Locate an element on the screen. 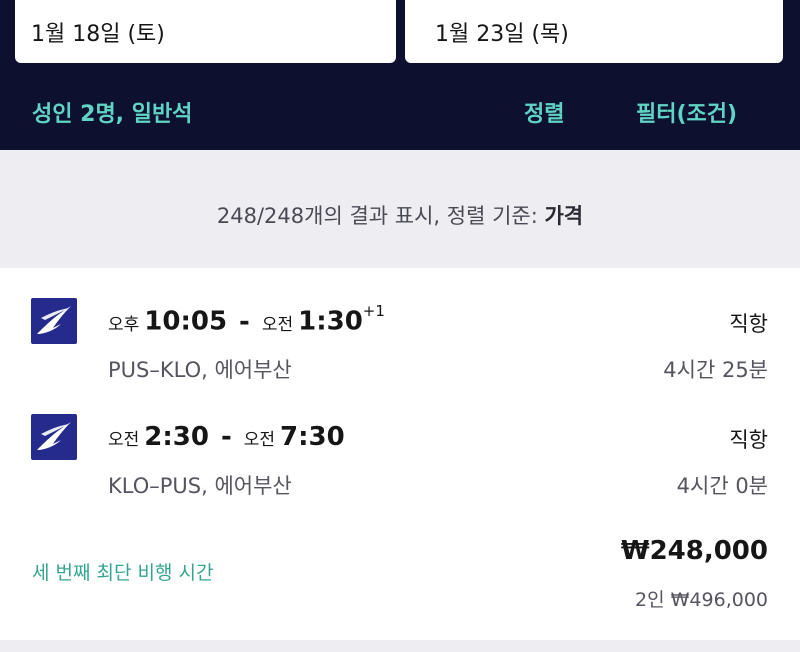  depart-date-field: 1월 18일 (토) is located at coordinates (205, 31).